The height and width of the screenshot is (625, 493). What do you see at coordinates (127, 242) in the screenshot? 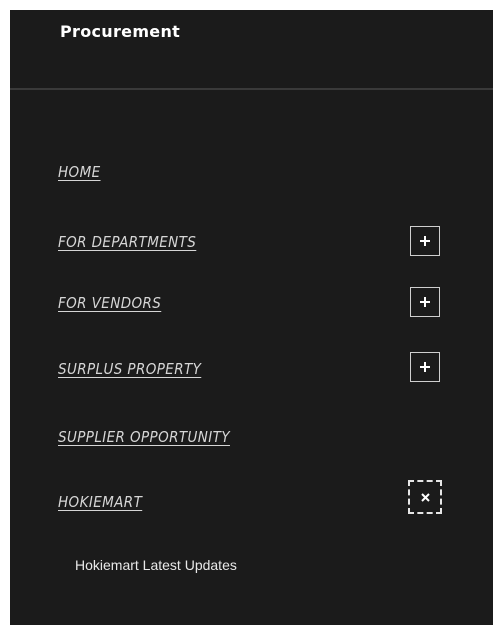
I see `nav-item-for-departments: FOR DEPARTMENTS` at bounding box center [127, 242].